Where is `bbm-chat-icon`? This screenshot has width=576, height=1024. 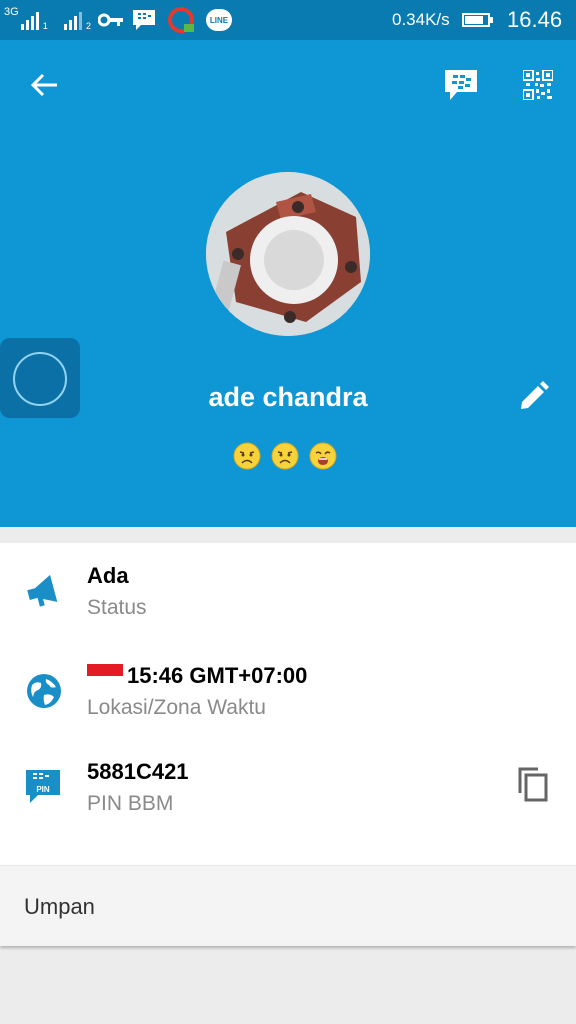 bbm-chat-icon is located at coordinates (461, 85).